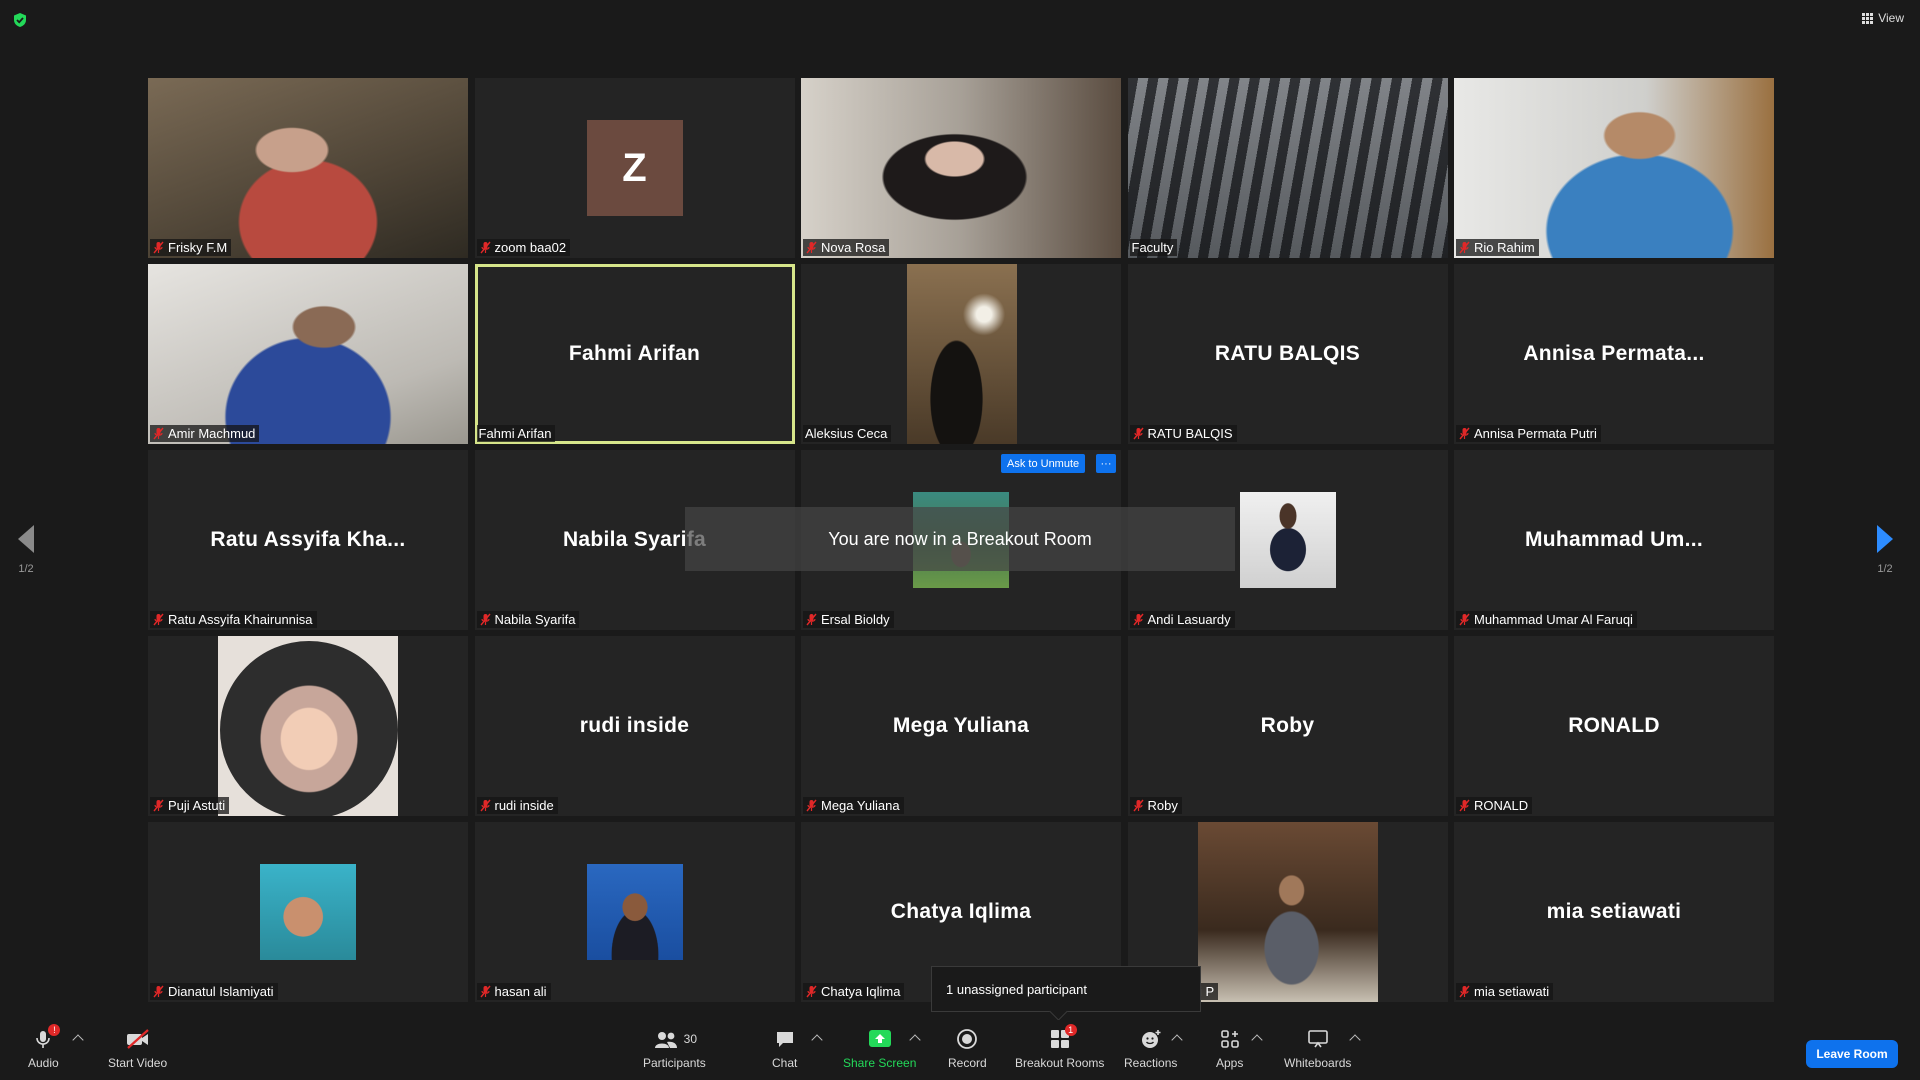 The image size is (1920, 1080). I want to click on participant-name: Ersal Bioldy, so click(855, 619).